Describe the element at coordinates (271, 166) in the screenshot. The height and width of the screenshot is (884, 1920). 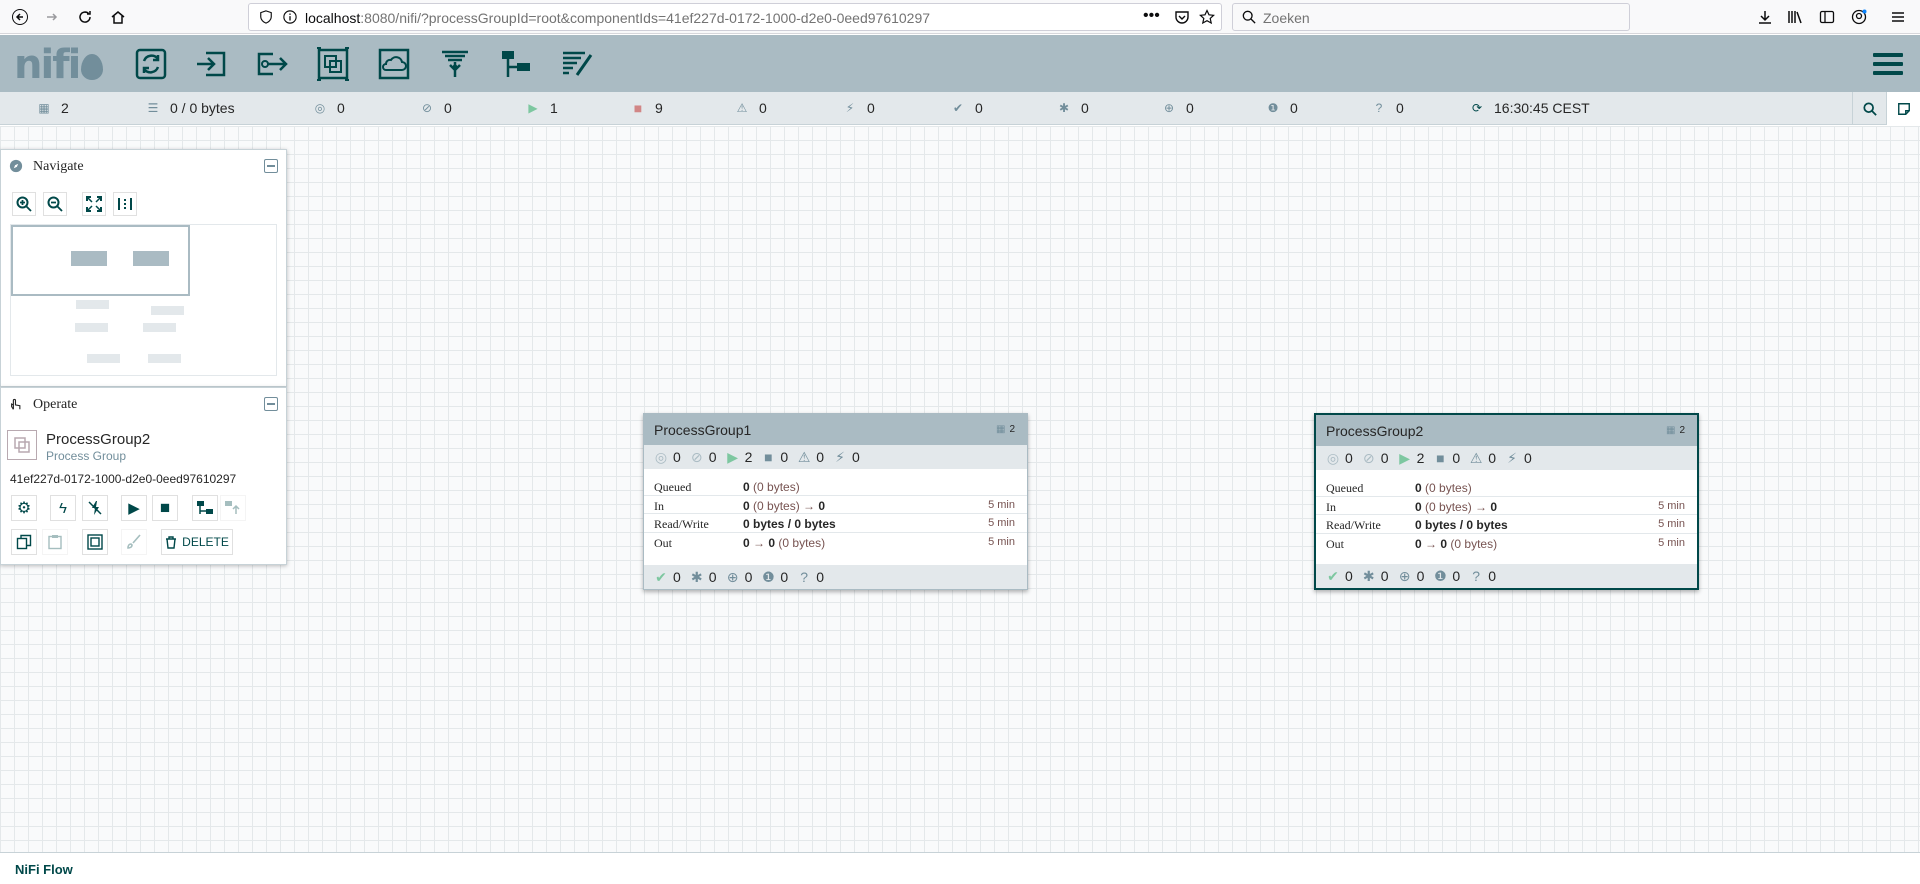
I see `navigate-collapse-button` at that location.